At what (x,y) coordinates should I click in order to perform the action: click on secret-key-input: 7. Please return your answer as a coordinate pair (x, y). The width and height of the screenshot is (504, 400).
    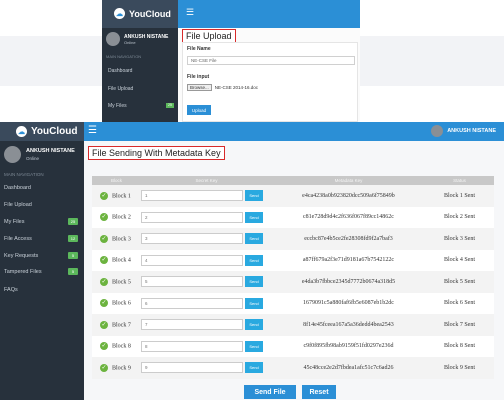
    Looking at the image, I should click on (192, 325).